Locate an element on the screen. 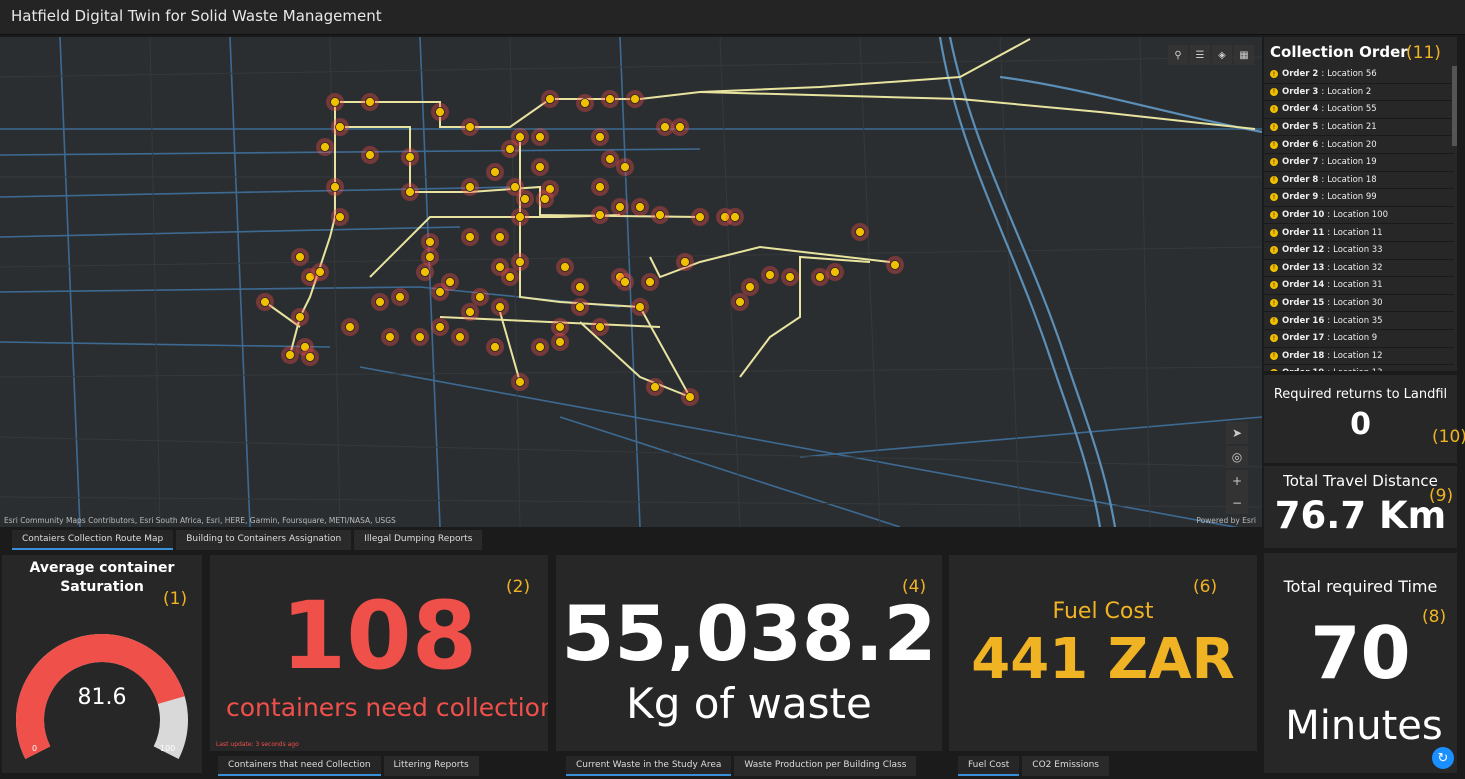 This screenshot has width=1465, height=779. collection-order-item: ! Order 2: Location 56 is located at coordinates (1359, 75).